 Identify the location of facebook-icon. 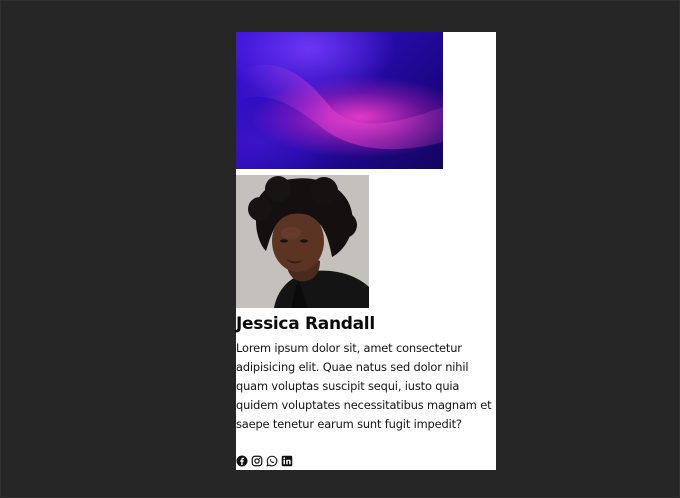
(242, 461).